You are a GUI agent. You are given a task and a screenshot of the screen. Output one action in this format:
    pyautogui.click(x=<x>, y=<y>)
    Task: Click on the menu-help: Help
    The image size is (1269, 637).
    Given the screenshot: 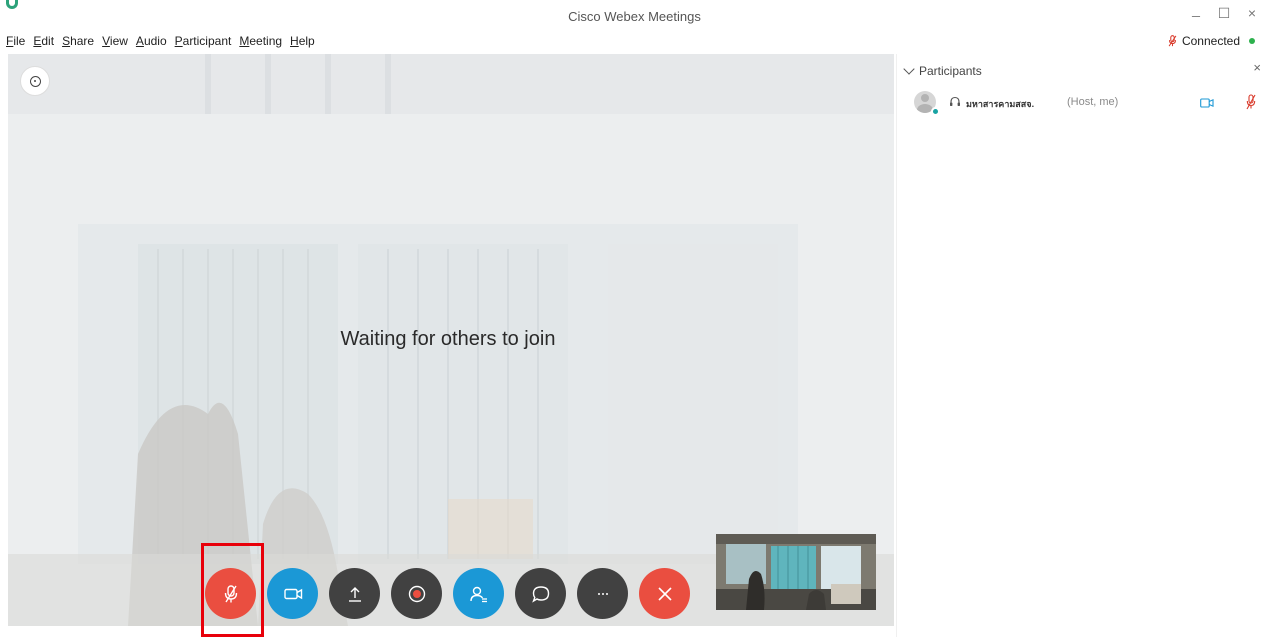 What is the action you would take?
    pyautogui.click(x=302, y=41)
    